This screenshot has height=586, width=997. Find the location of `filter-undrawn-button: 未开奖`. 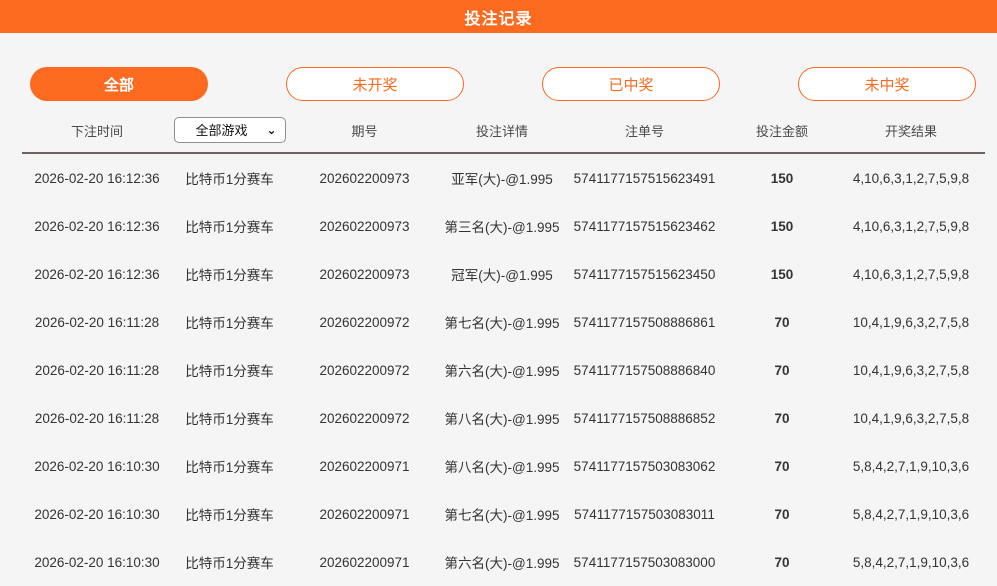

filter-undrawn-button: 未开奖 is located at coordinates (375, 84).